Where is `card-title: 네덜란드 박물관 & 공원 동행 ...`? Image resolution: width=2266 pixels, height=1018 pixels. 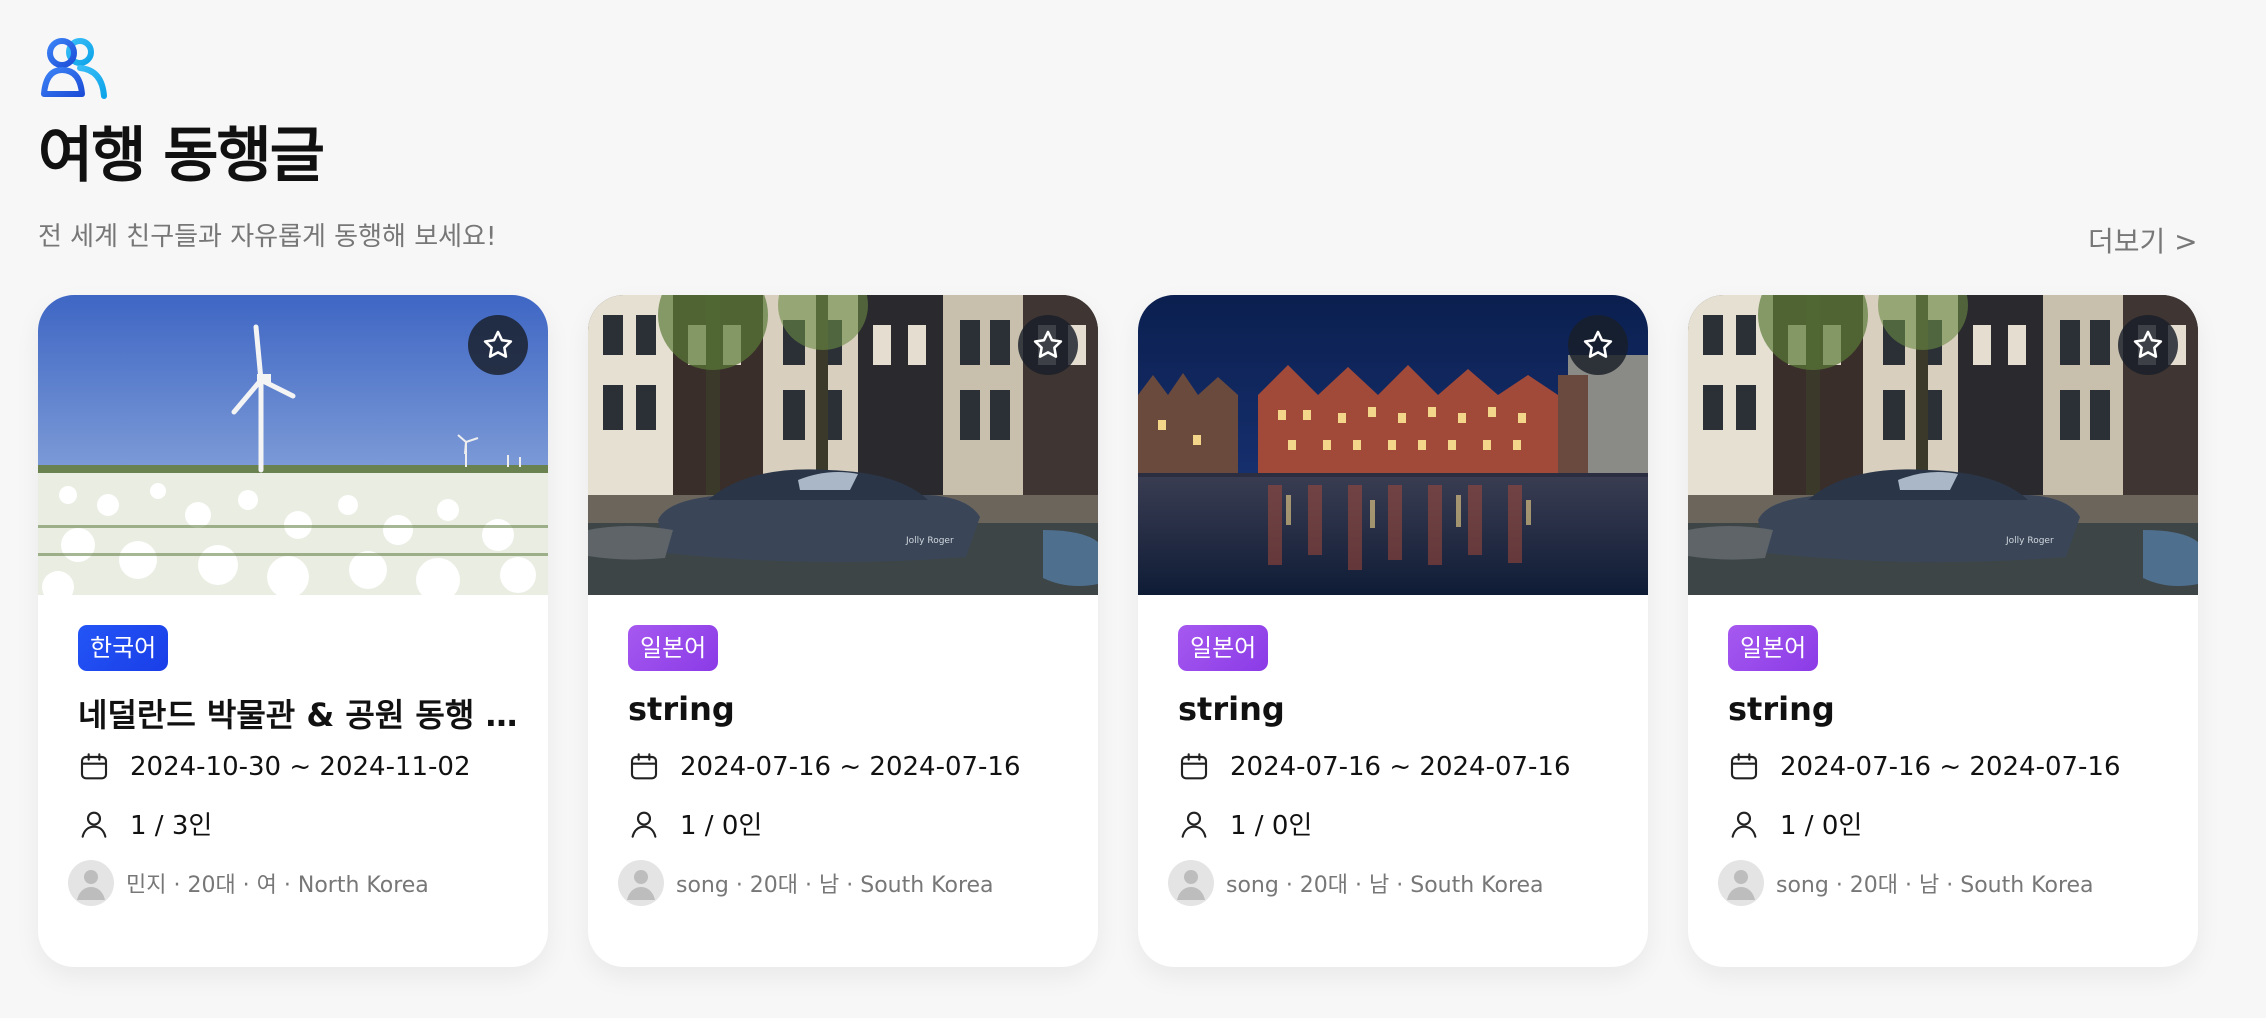
card-title: 네덜란드 박물관 & 공원 동행 ... is located at coordinates (298, 715).